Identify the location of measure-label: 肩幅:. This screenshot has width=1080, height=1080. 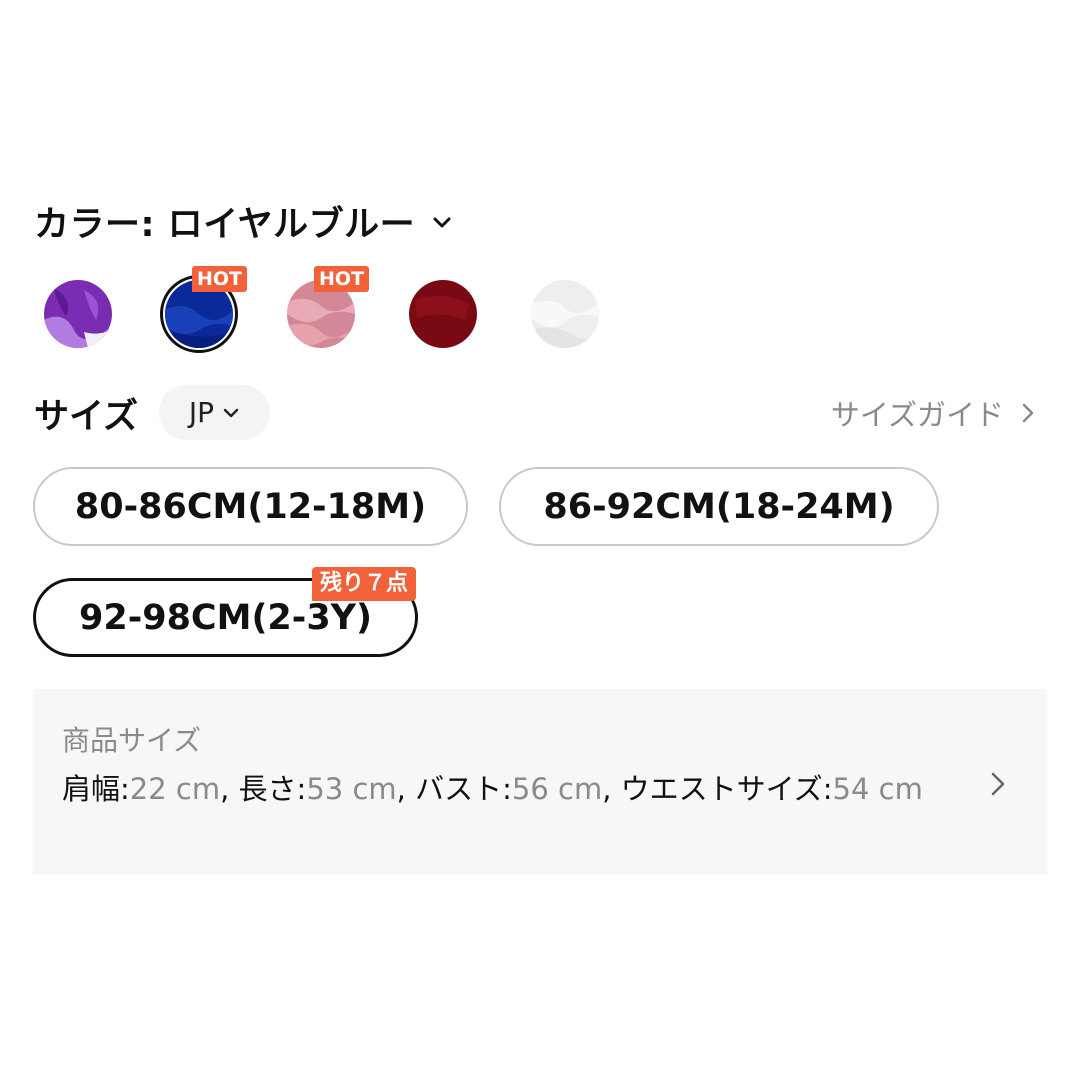
(96, 789).